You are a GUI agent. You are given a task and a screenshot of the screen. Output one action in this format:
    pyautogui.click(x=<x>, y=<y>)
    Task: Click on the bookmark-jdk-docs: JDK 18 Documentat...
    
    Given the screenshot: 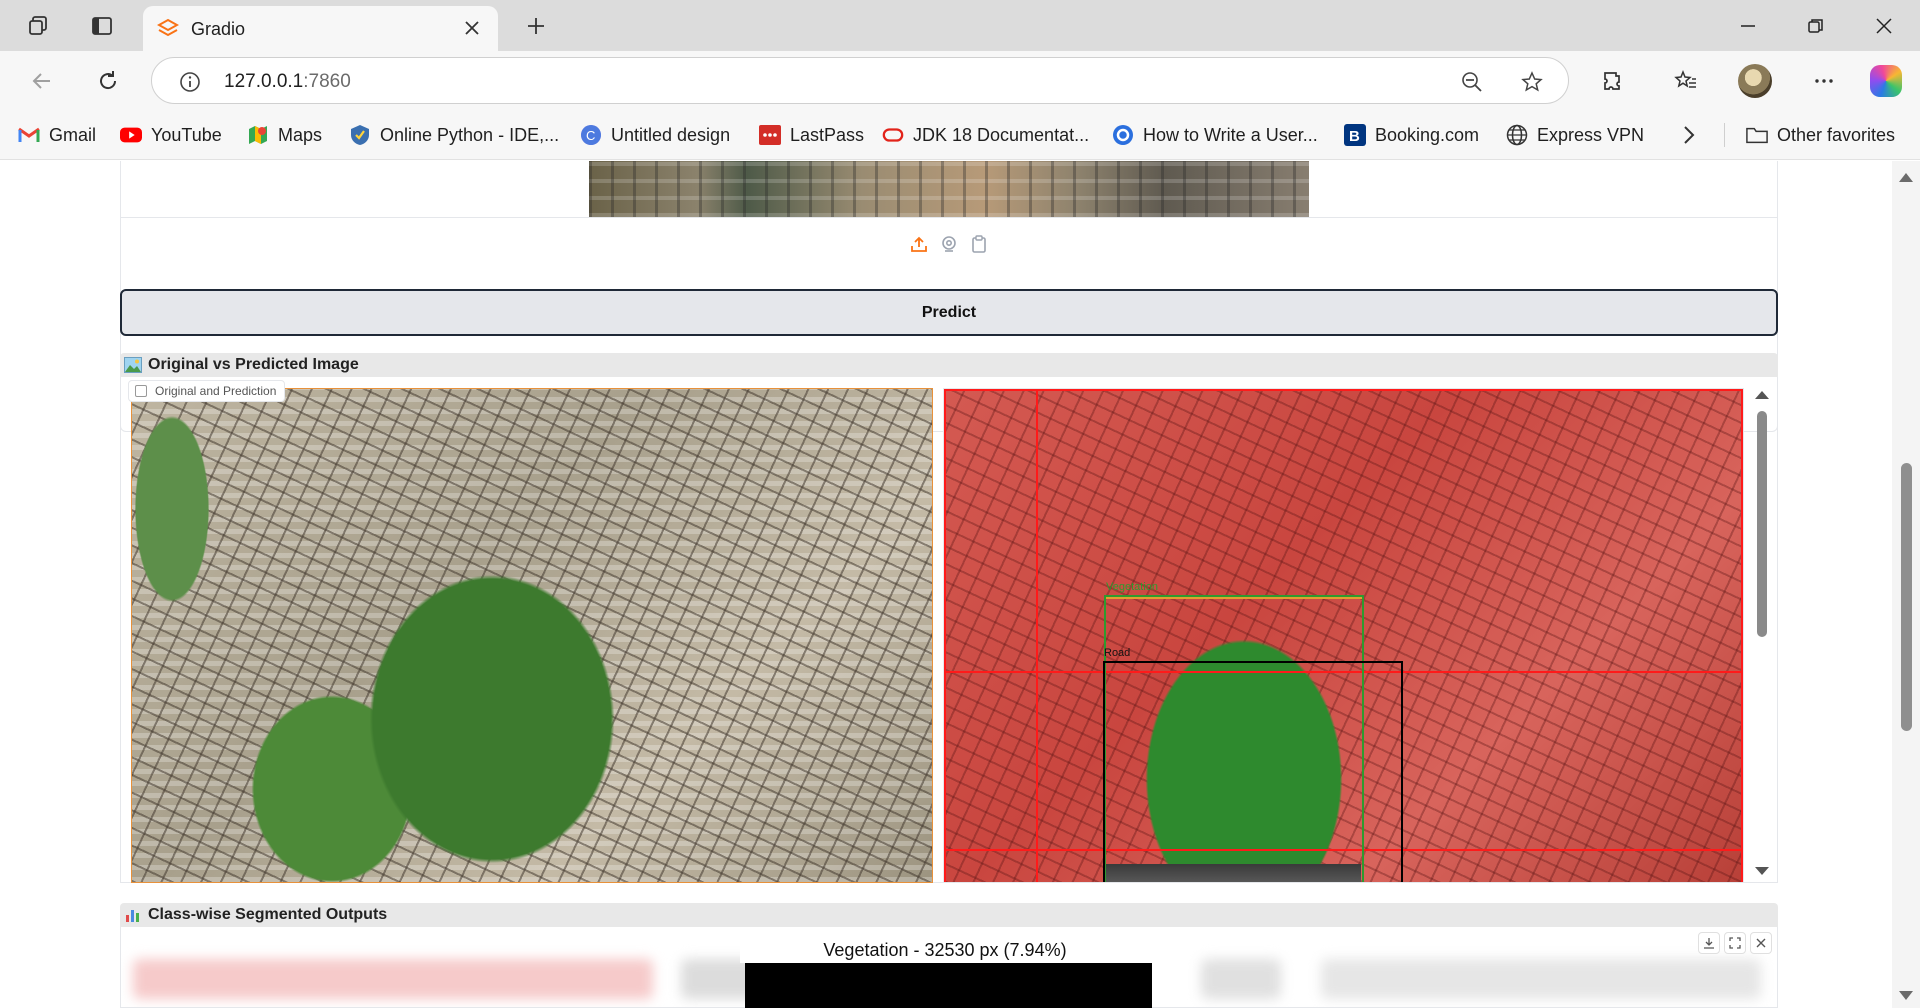 What is the action you would take?
    pyautogui.click(x=985, y=135)
    